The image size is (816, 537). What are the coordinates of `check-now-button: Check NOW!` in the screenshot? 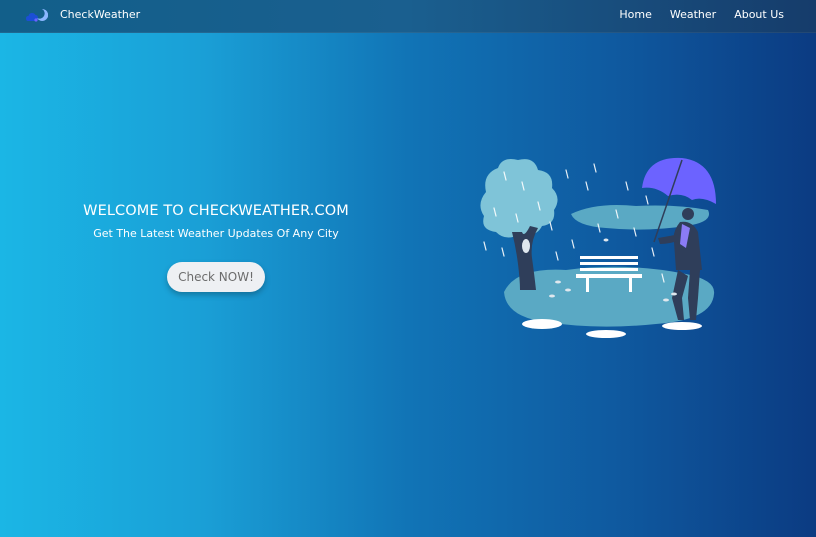 It's located at (216, 277).